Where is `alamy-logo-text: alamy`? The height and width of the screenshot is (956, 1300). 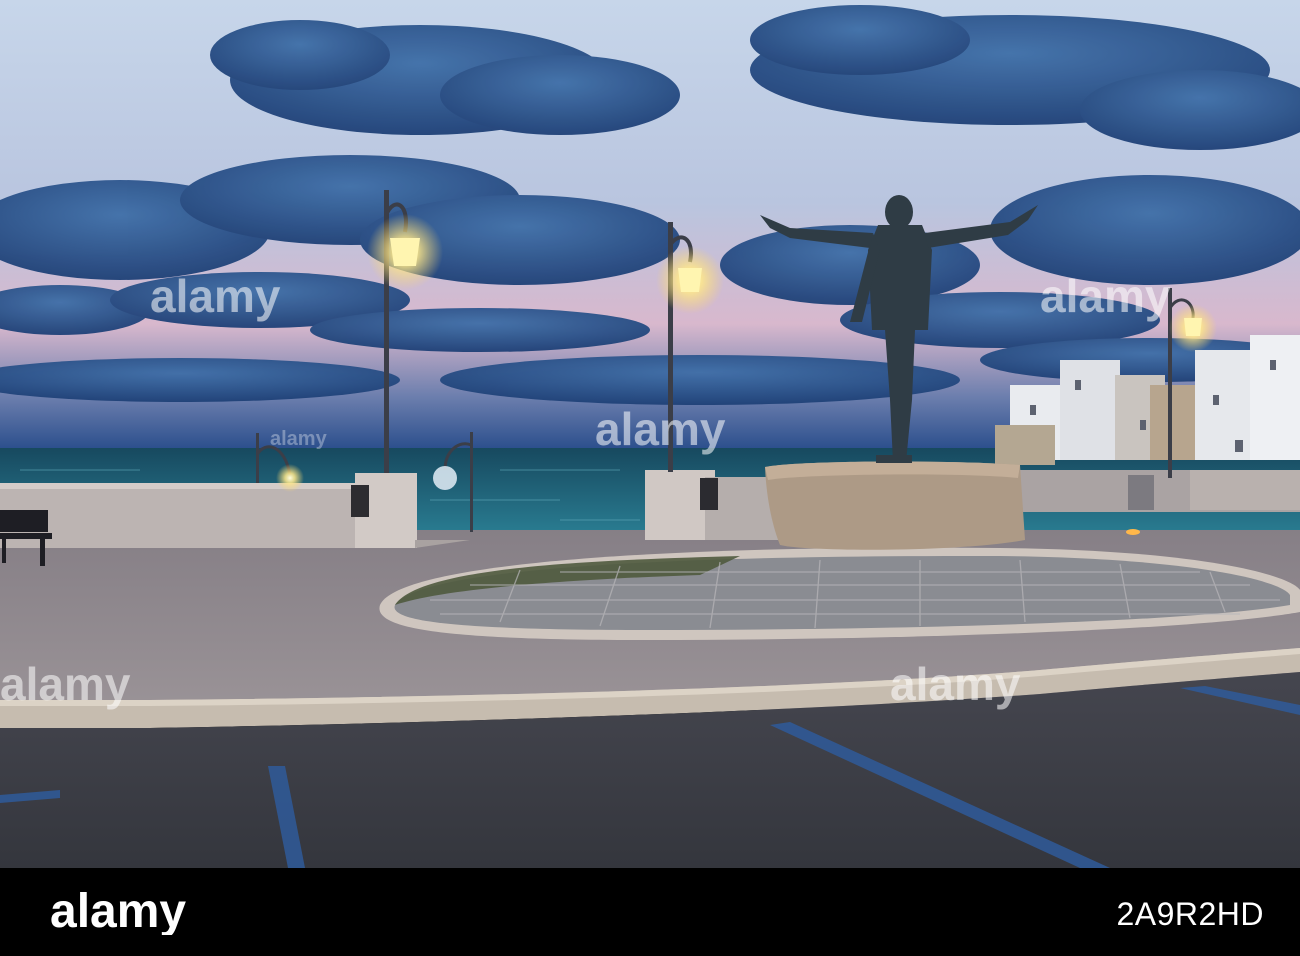
alamy-logo-text: alamy is located at coordinates (118, 912).